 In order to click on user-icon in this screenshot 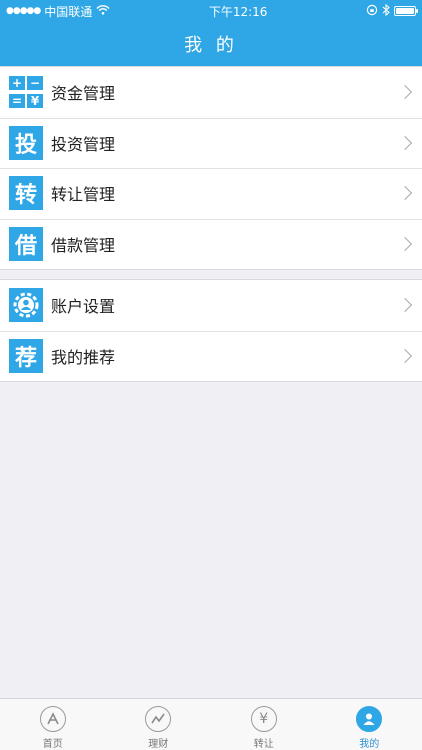, I will do `click(369, 719)`.